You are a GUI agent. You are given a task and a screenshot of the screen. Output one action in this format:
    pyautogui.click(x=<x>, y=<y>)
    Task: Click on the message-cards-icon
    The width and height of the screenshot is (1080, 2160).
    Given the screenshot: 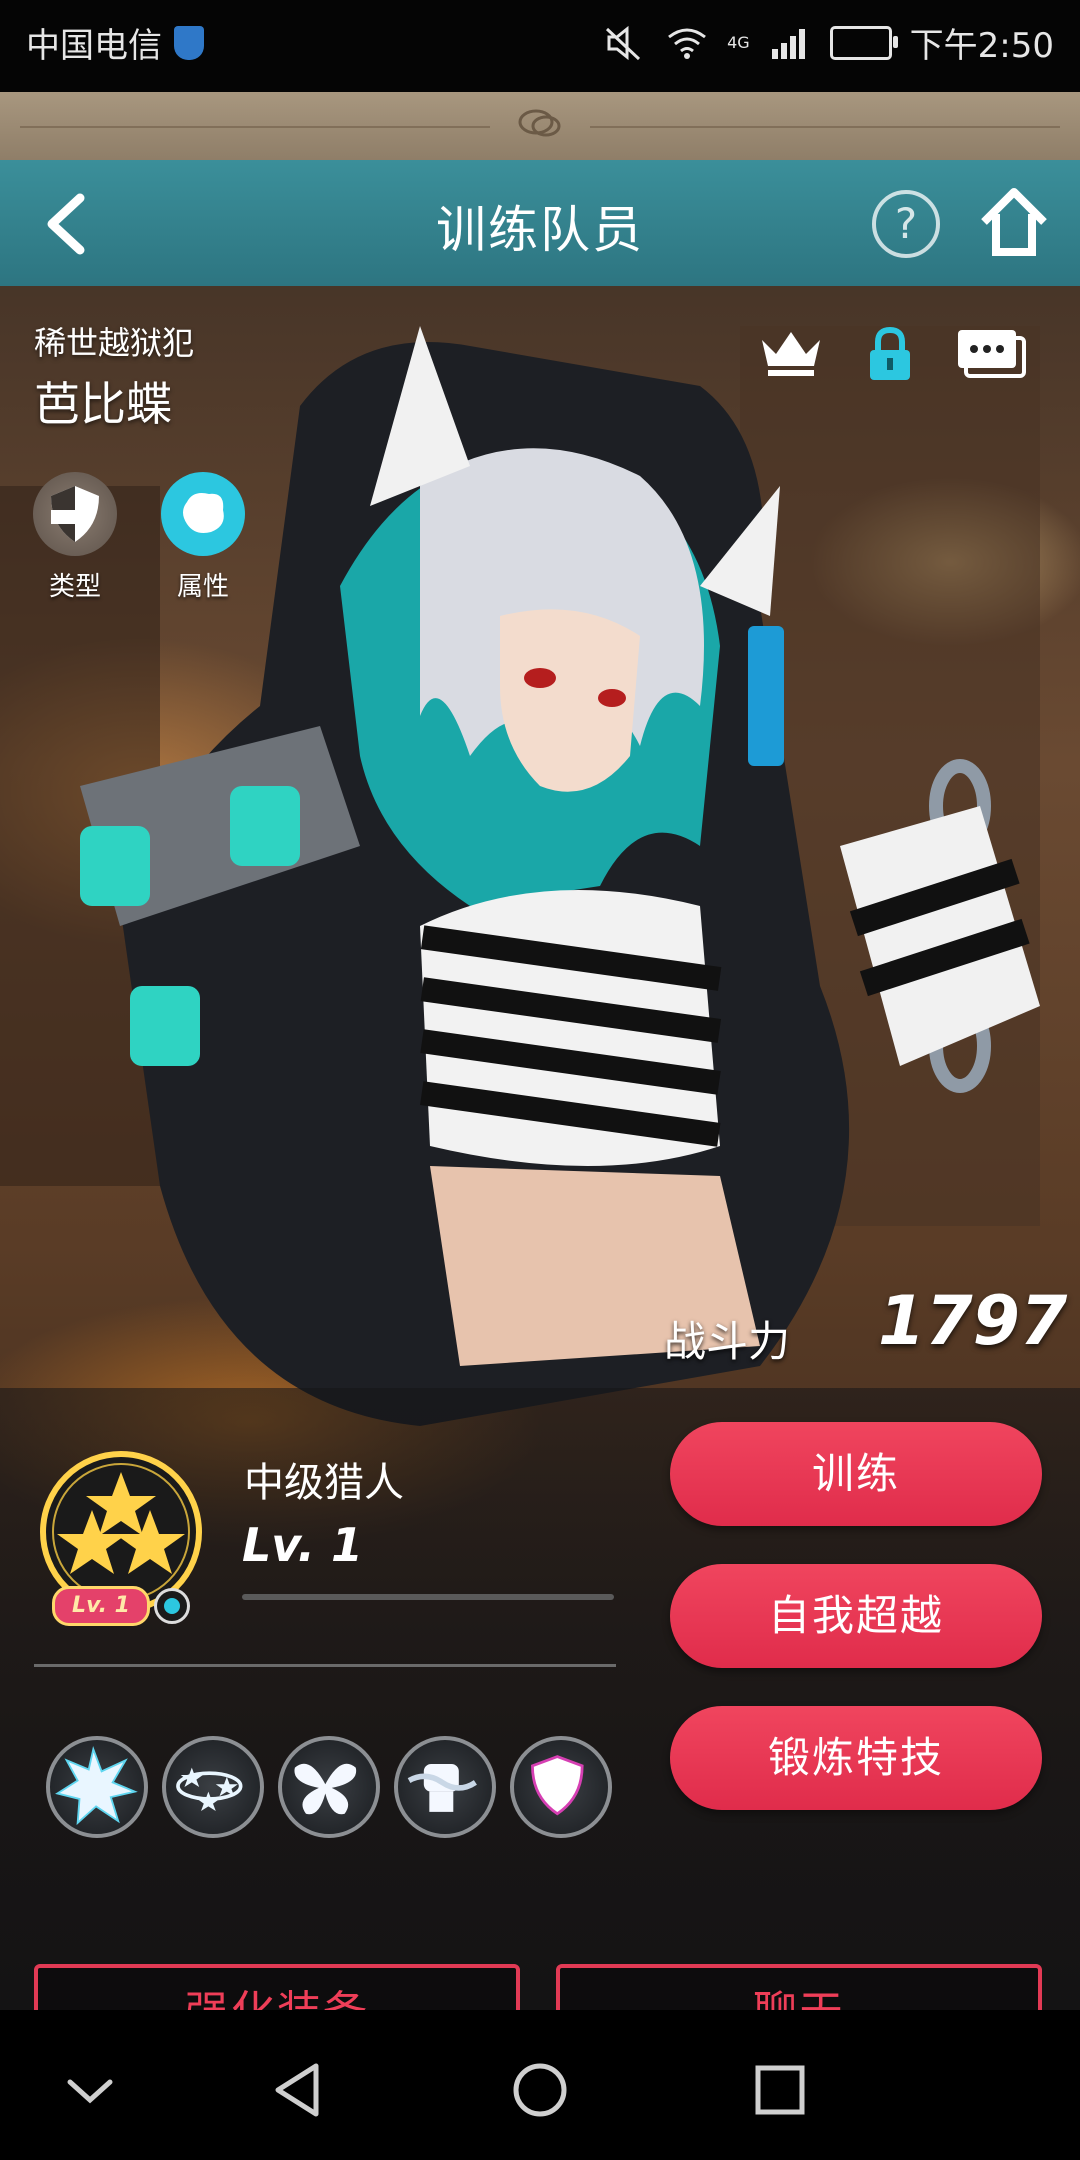 What is the action you would take?
    pyautogui.click(x=992, y=352)
    